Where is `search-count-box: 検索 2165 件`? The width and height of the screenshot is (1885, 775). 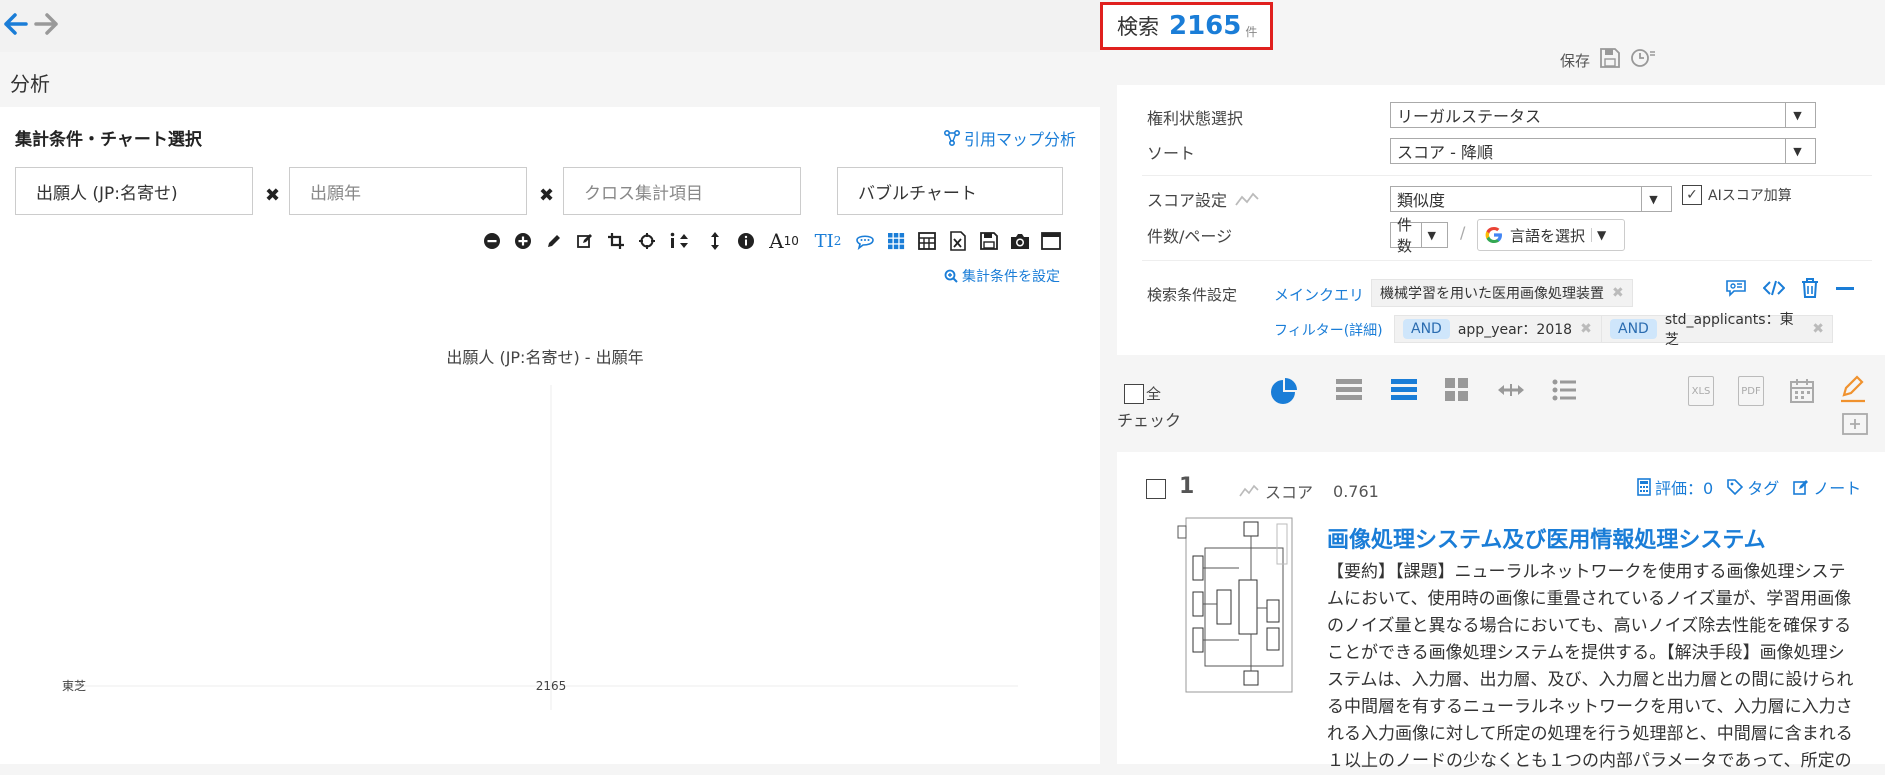 search-count-box: 検索 2165 件 is located at coordinates (1186, 26).